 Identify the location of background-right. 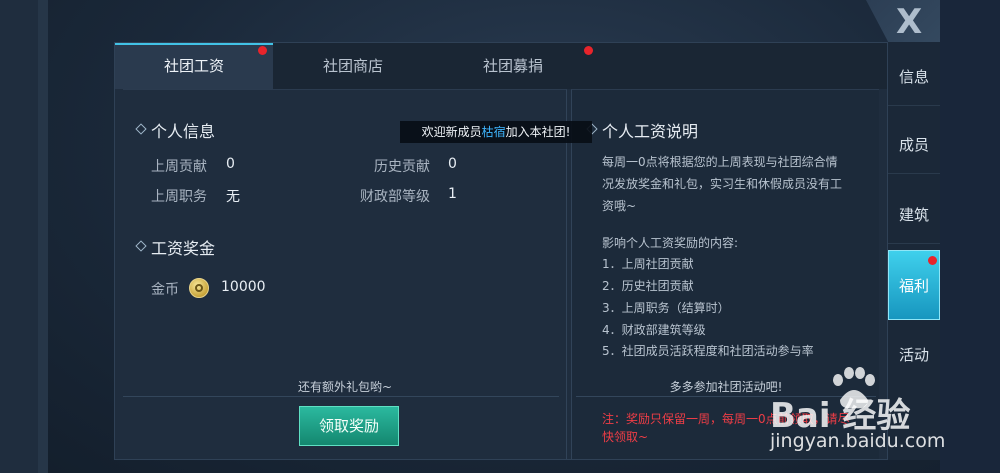
(970, 236).